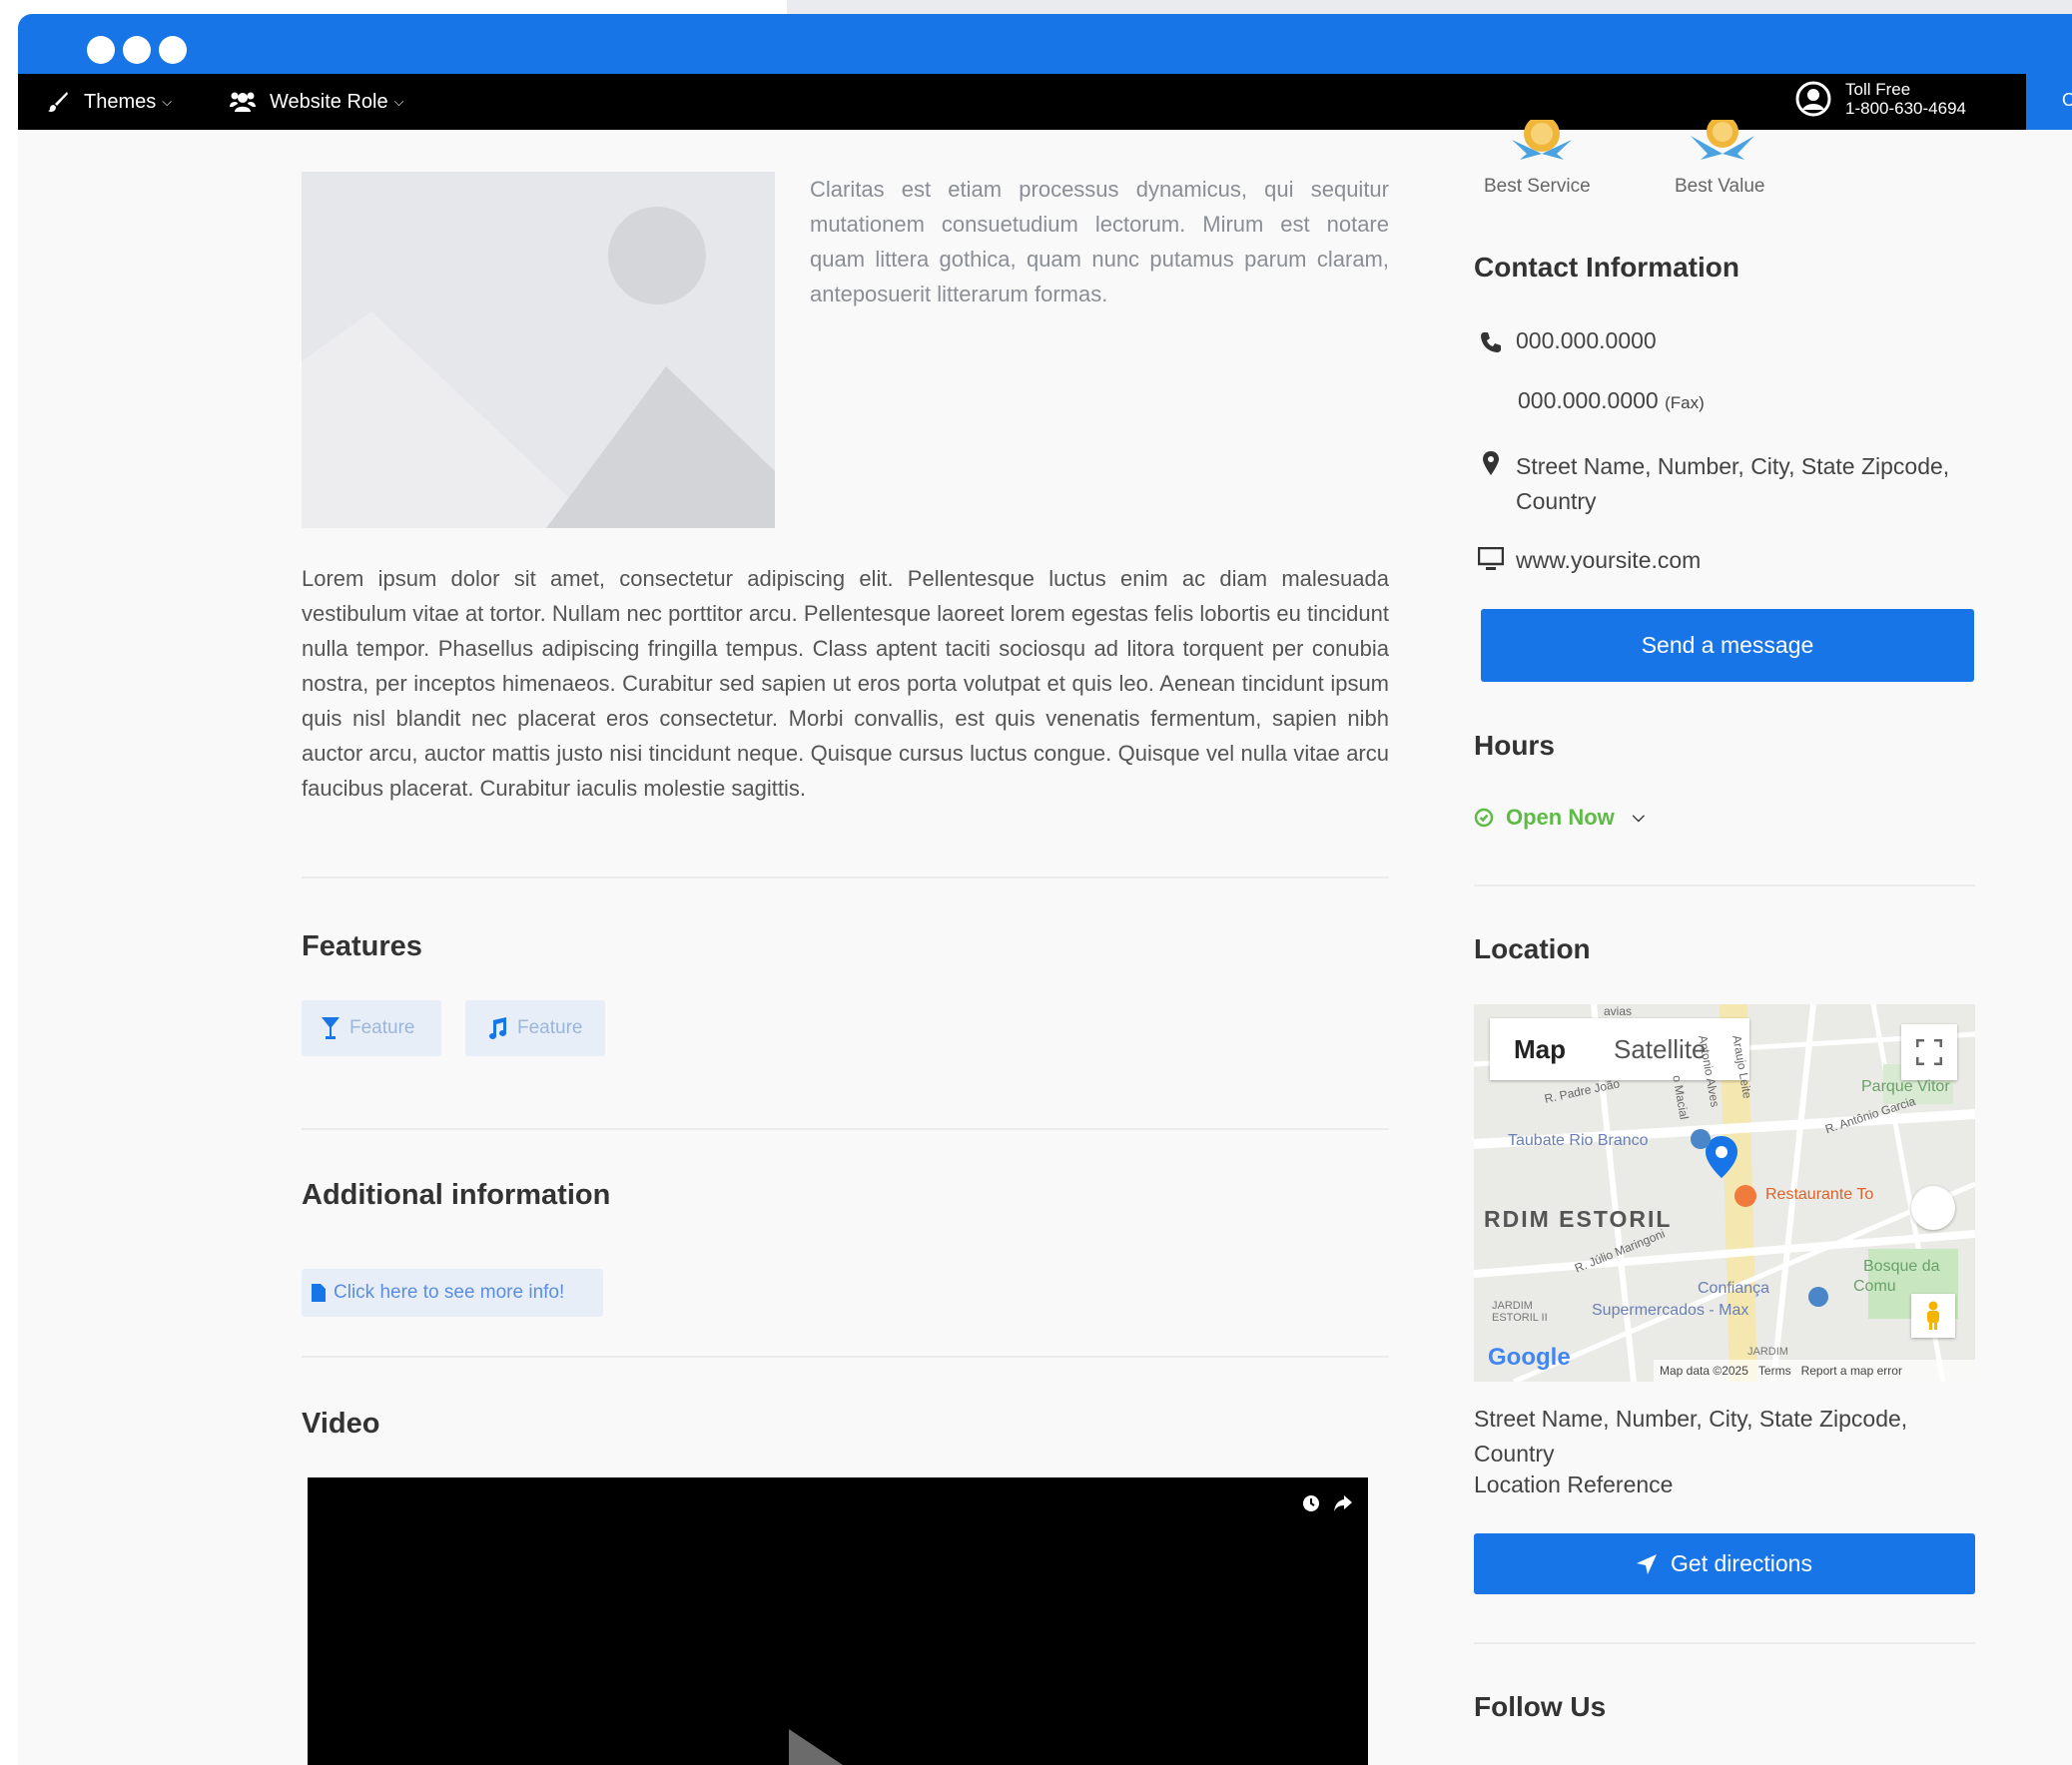  What do you see at coordinates (331, 1028) in the screenshot?
I see `cocktail-icon` at bounding box center [331, 1028].